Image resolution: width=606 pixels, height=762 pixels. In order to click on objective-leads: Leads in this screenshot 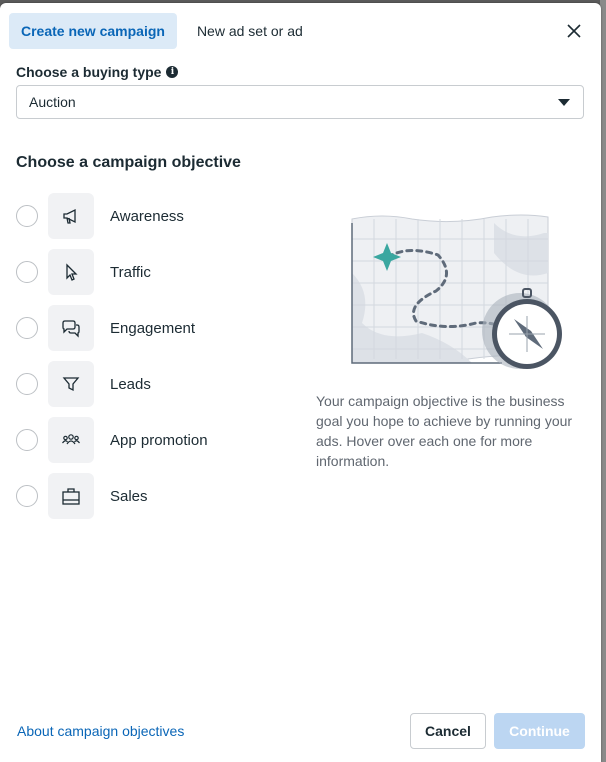, I will do `click(146, 384)`.